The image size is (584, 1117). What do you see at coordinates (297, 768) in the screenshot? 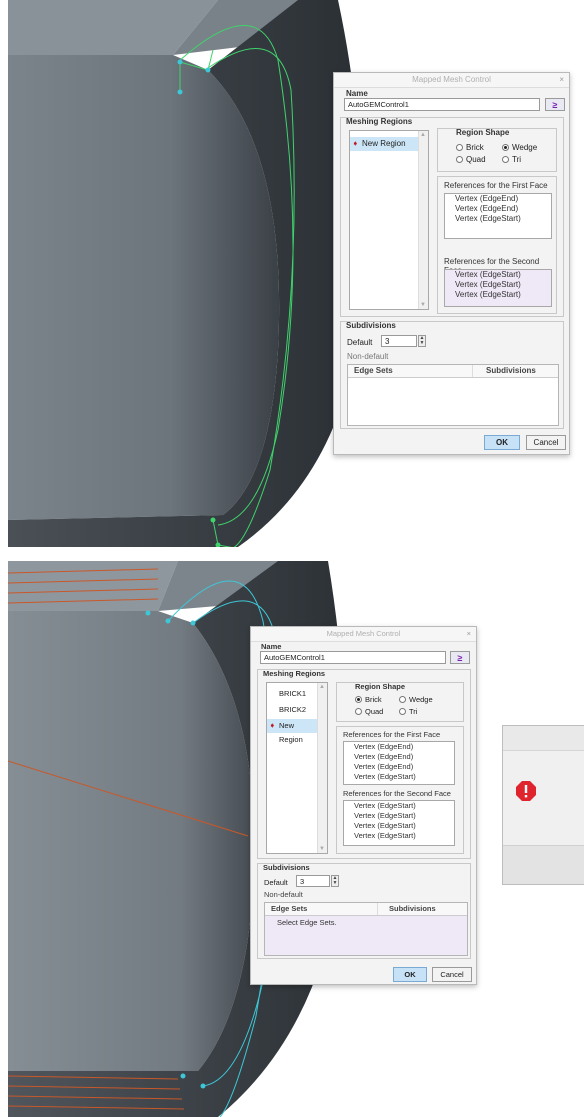
I see `region-list: BRICK1 BRICK2 ➧ New Region ▲ ▼` at bounding box center [297, 768].